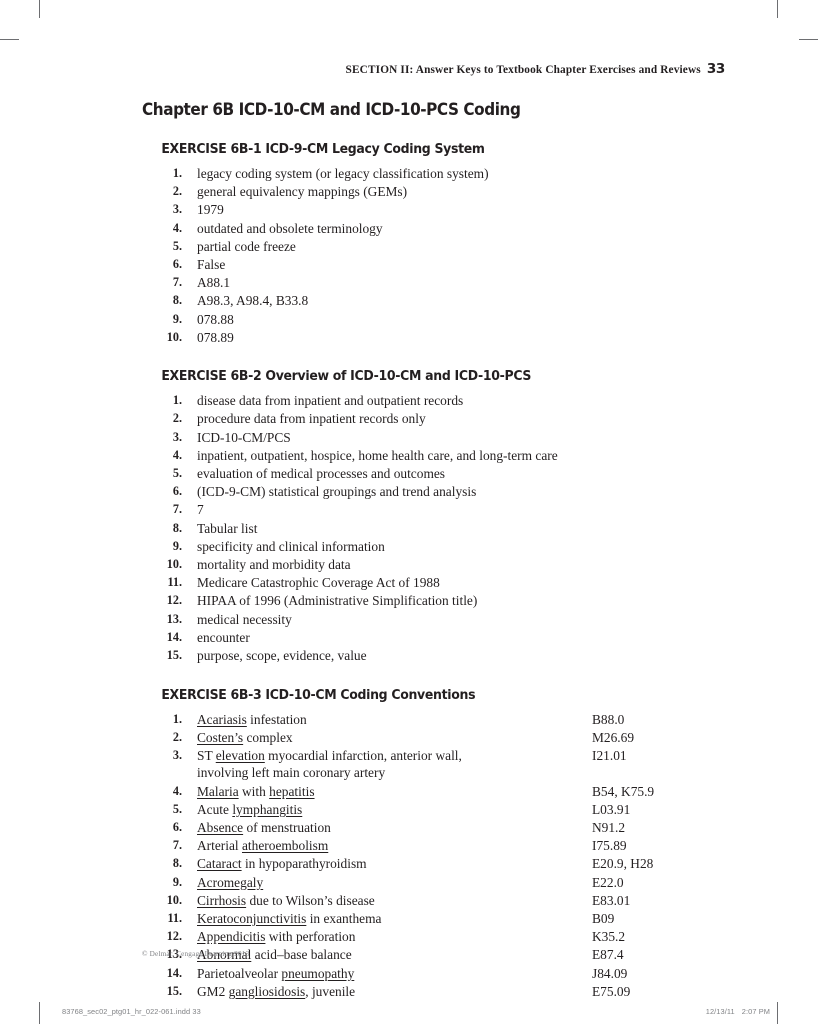  What do you see at coordinates (442, 738) in the screenshot?
I see `answer-item: 2. Costen’s complex M26.69` at bounding box center [442, 738].